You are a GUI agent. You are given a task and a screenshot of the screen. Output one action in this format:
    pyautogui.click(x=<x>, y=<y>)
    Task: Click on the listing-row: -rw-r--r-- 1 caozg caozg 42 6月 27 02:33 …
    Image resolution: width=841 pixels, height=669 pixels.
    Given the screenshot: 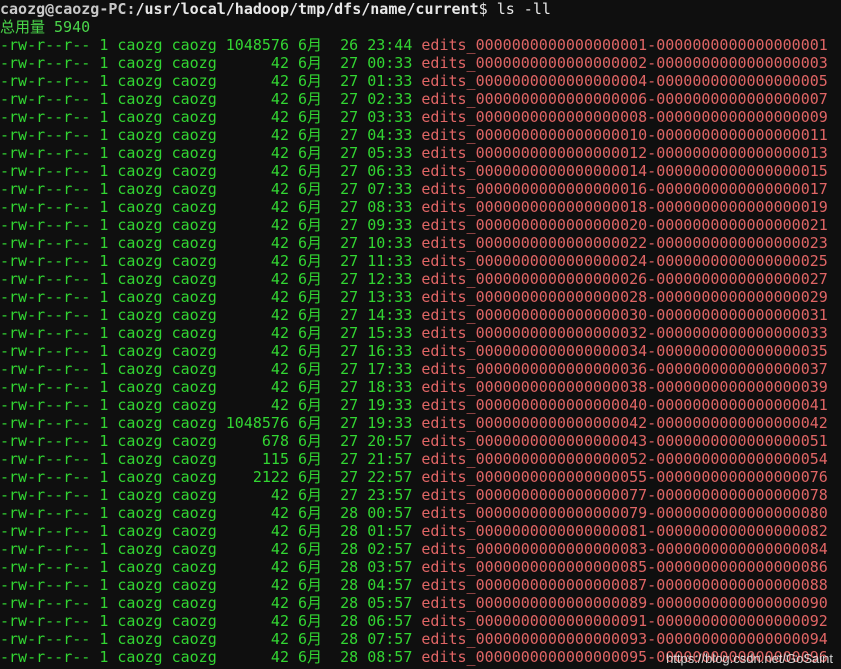 What is the action you would take?
    pyautogui.click(x=420, y=99)
    